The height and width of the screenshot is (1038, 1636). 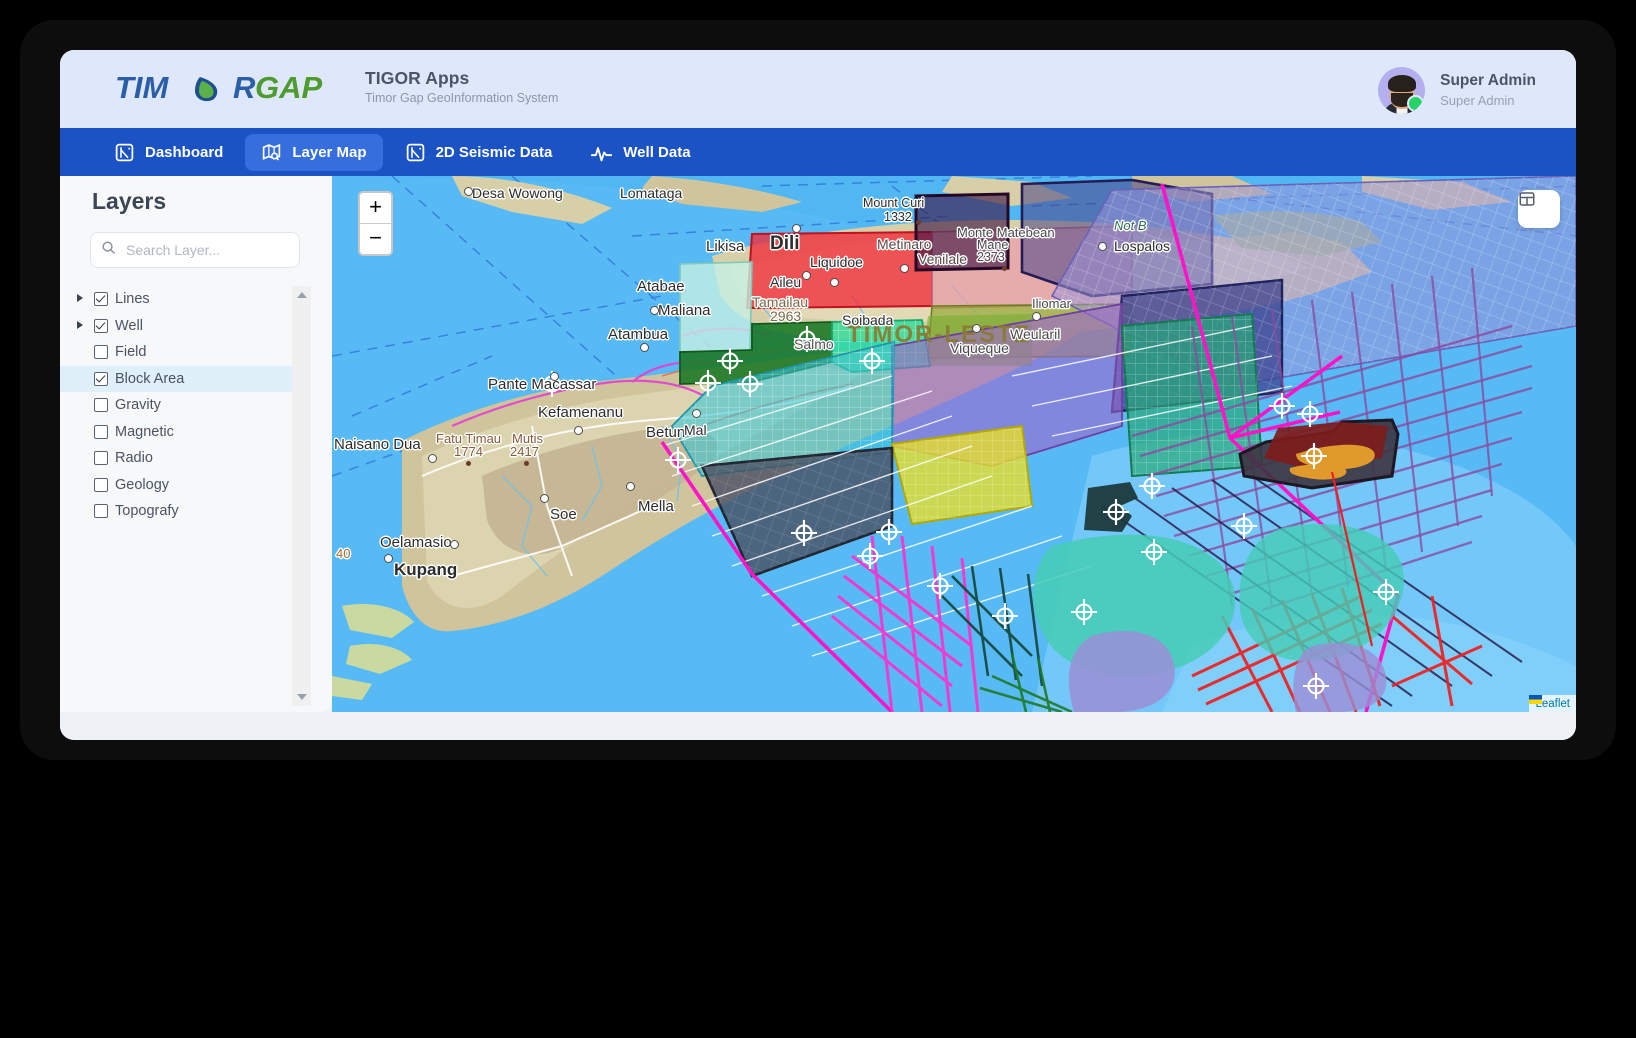 What do you see at coordinates (839, 270) in the screenshot?
I see `block-dili-red` at bounding box center [839, 270].